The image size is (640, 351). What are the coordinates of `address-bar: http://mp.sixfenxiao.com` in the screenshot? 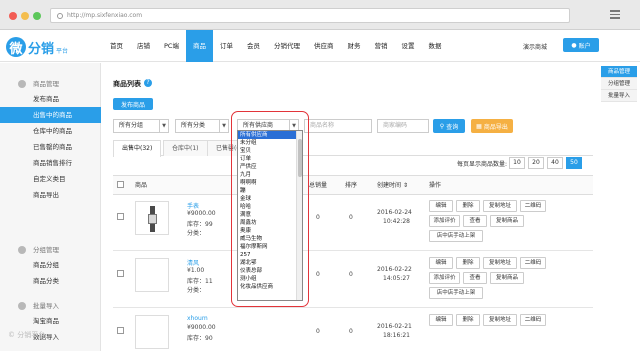 It's located at (310, 15).